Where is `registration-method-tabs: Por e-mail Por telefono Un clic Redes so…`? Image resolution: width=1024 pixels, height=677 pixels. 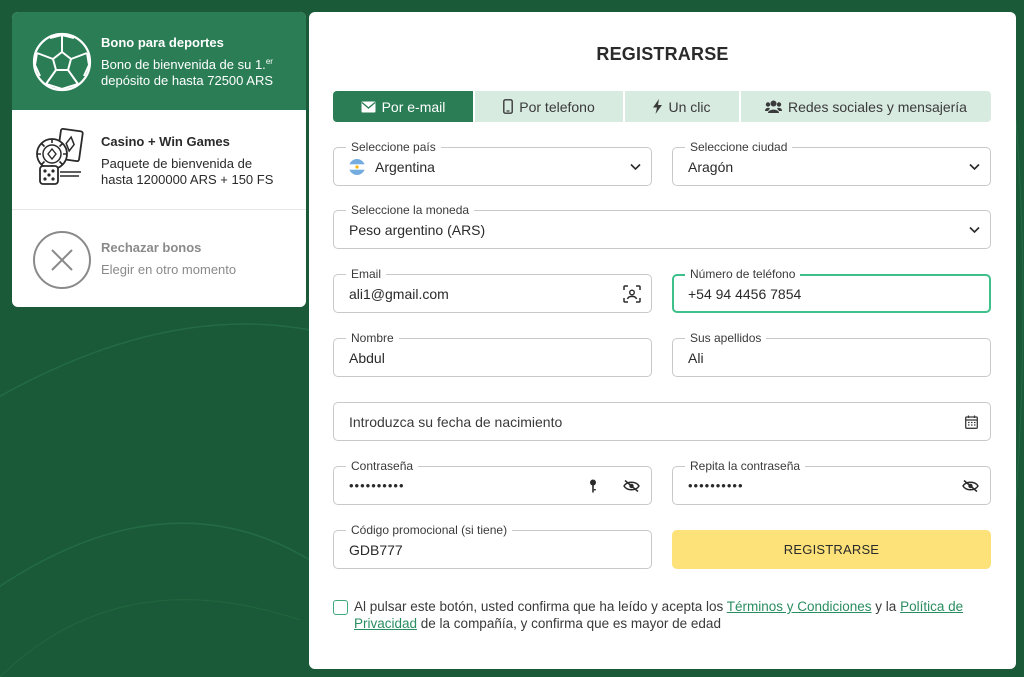
registration-method-tabs: Por e-mail Por telefono Un clic Redes so… is located at coordinates (662, 106).